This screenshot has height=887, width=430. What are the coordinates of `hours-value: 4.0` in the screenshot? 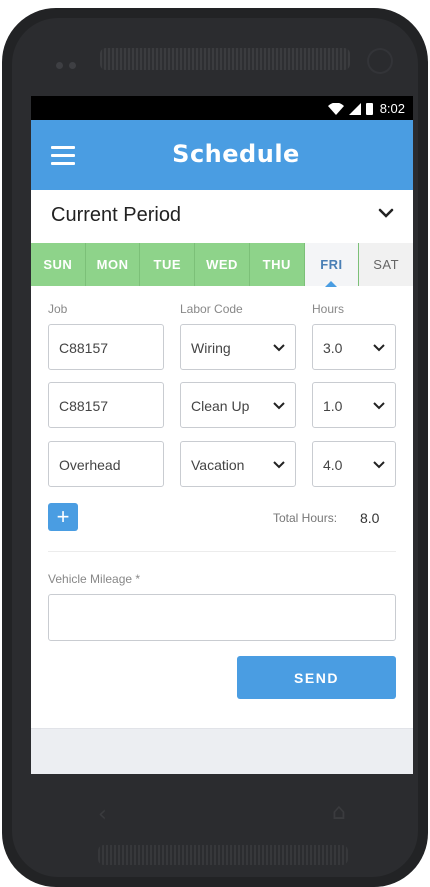 It's located at (333, 465).